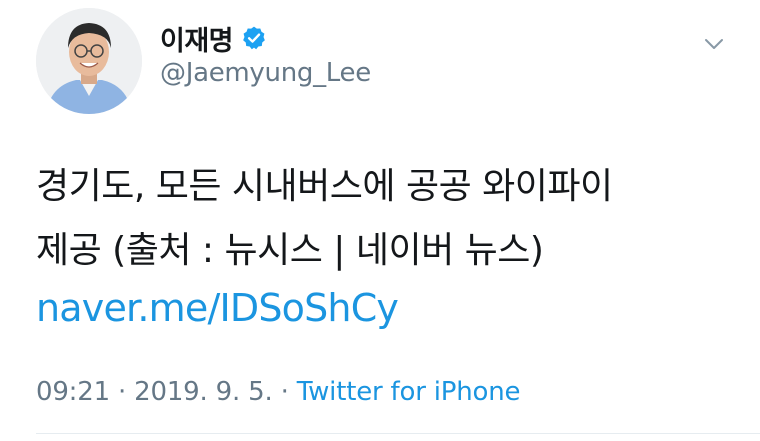 The image size is (760, 441). I want to click on verified-badge-icon, so click(254, 38).